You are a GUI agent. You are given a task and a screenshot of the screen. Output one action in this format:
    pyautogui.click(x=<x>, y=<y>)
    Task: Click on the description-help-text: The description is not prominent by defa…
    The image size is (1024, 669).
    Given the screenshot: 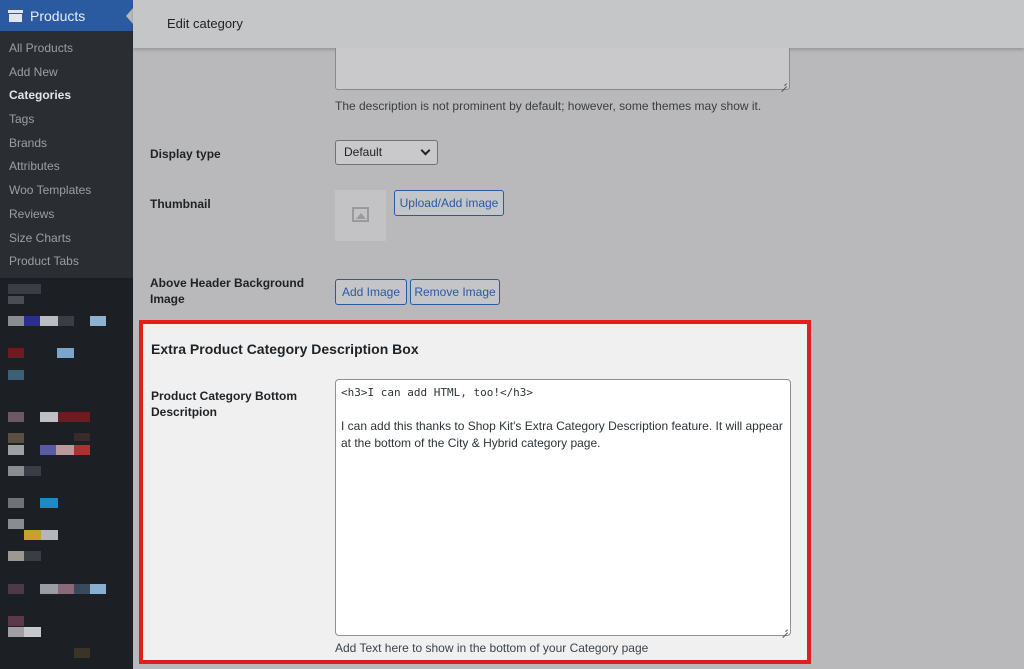 What is the action you would take?
    pyautogui.click(x=548, y=106)
    